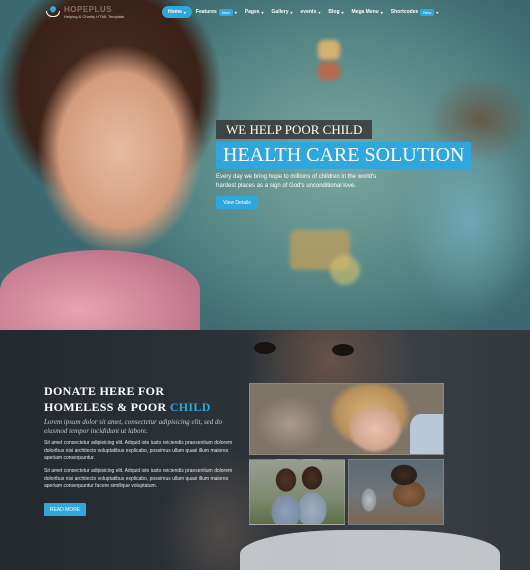 The width and height of the screenshot is (530, 570). I want to click on nav-item-label: Mega Menu, so click(365, 12).